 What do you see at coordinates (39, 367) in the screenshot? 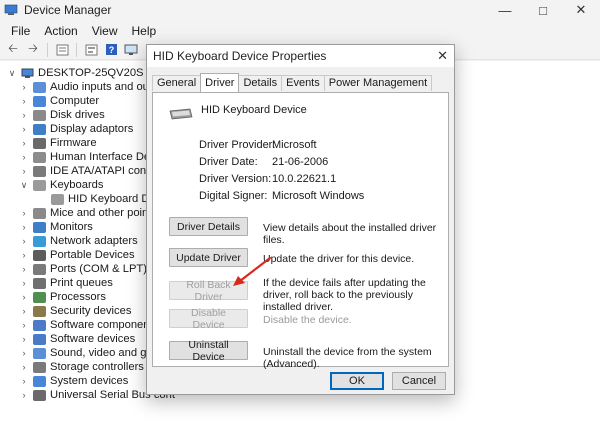
I see `storage-icon` at bounding box center [39, 367].